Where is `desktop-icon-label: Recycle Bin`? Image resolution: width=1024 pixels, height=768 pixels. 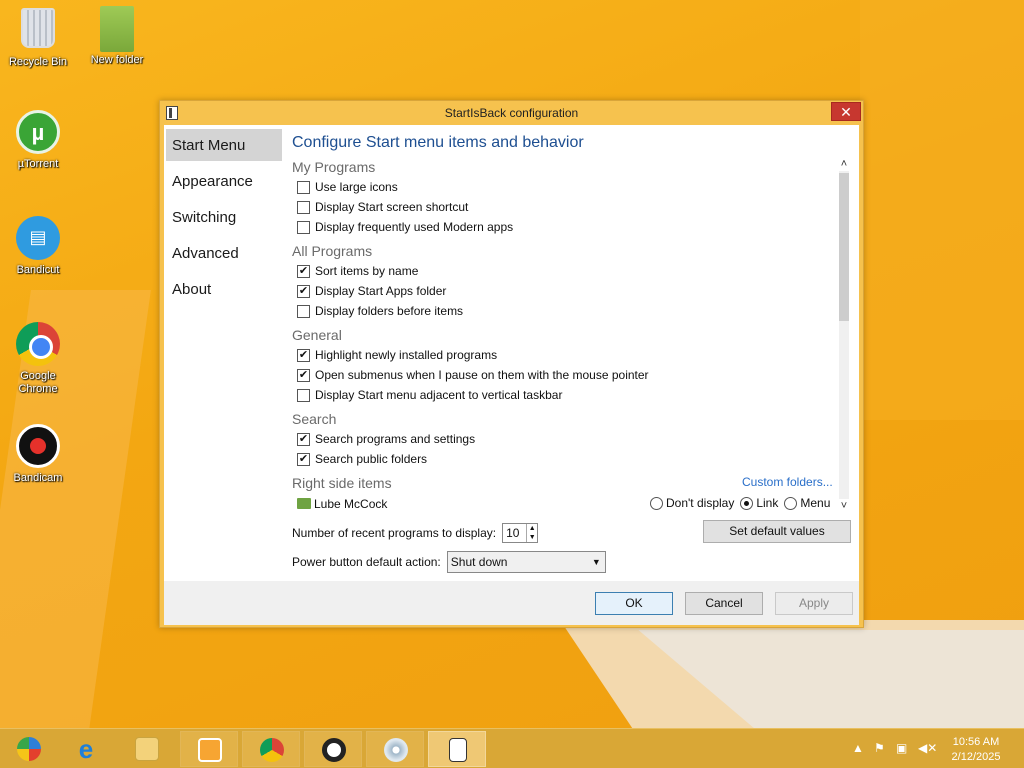
desktop-icon-label: Recycle Bin is located at coordinates (38, 62).